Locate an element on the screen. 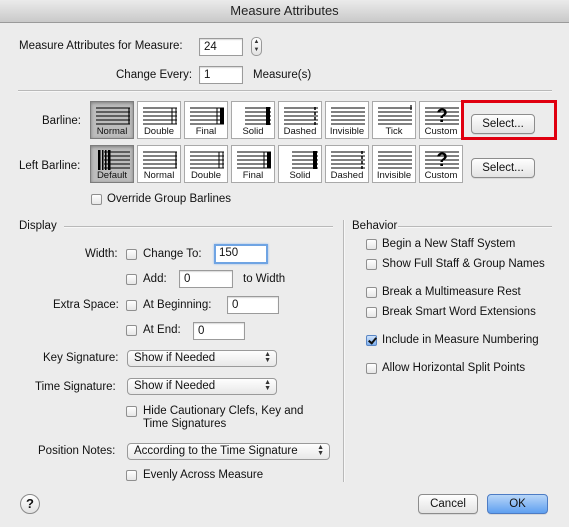 This screenshot has height=527, width=569. left-barline-option-label: Normal is located at coordinates (159, 175).